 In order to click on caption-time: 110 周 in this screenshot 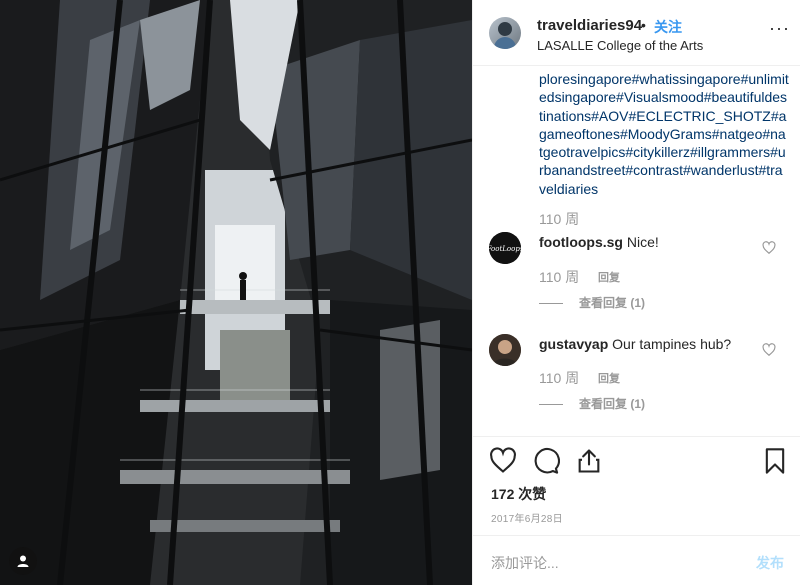, I will do `click(559, 219)`.